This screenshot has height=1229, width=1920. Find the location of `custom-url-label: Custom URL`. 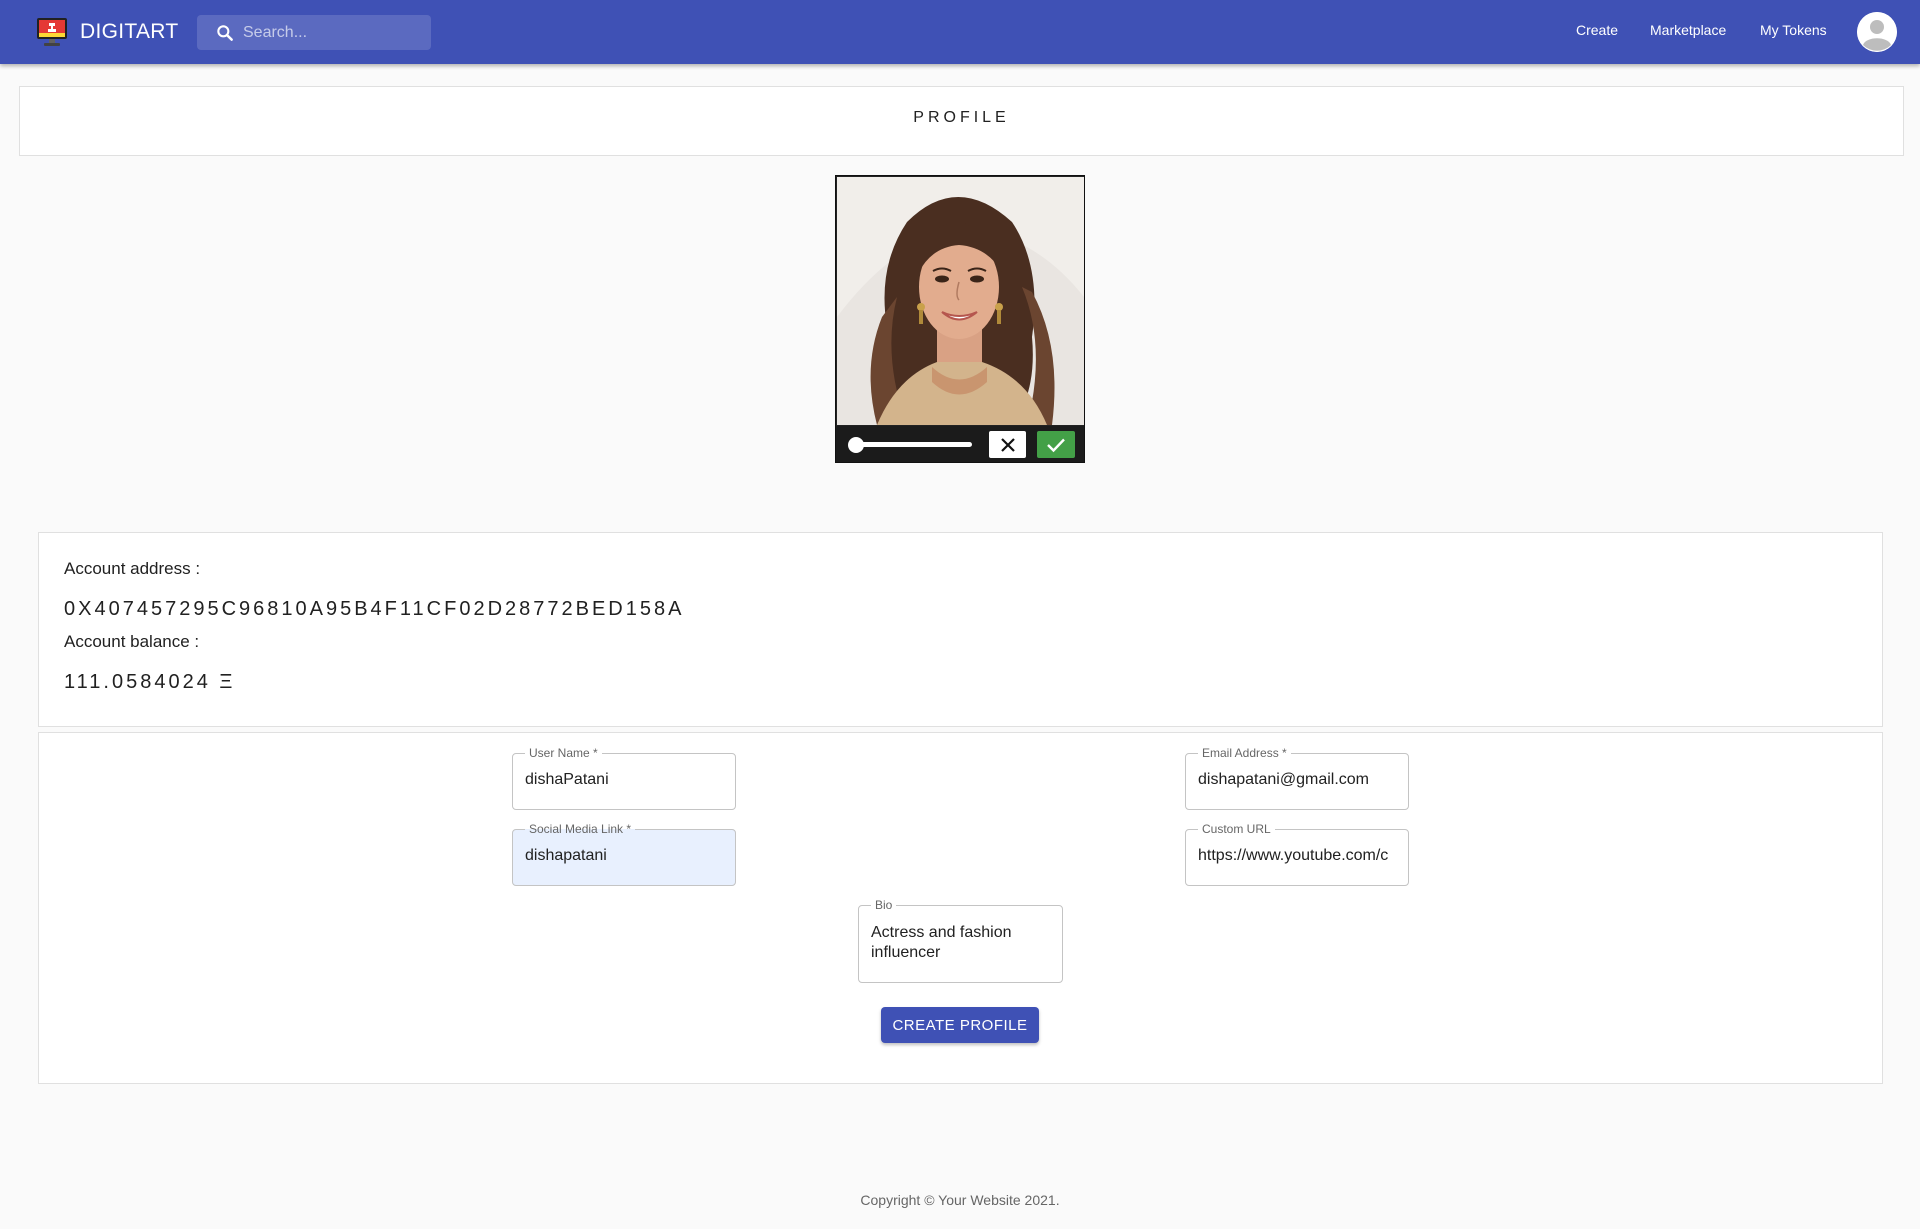

custom-url-label: Custom URL is located at coordinates (1236, 829).